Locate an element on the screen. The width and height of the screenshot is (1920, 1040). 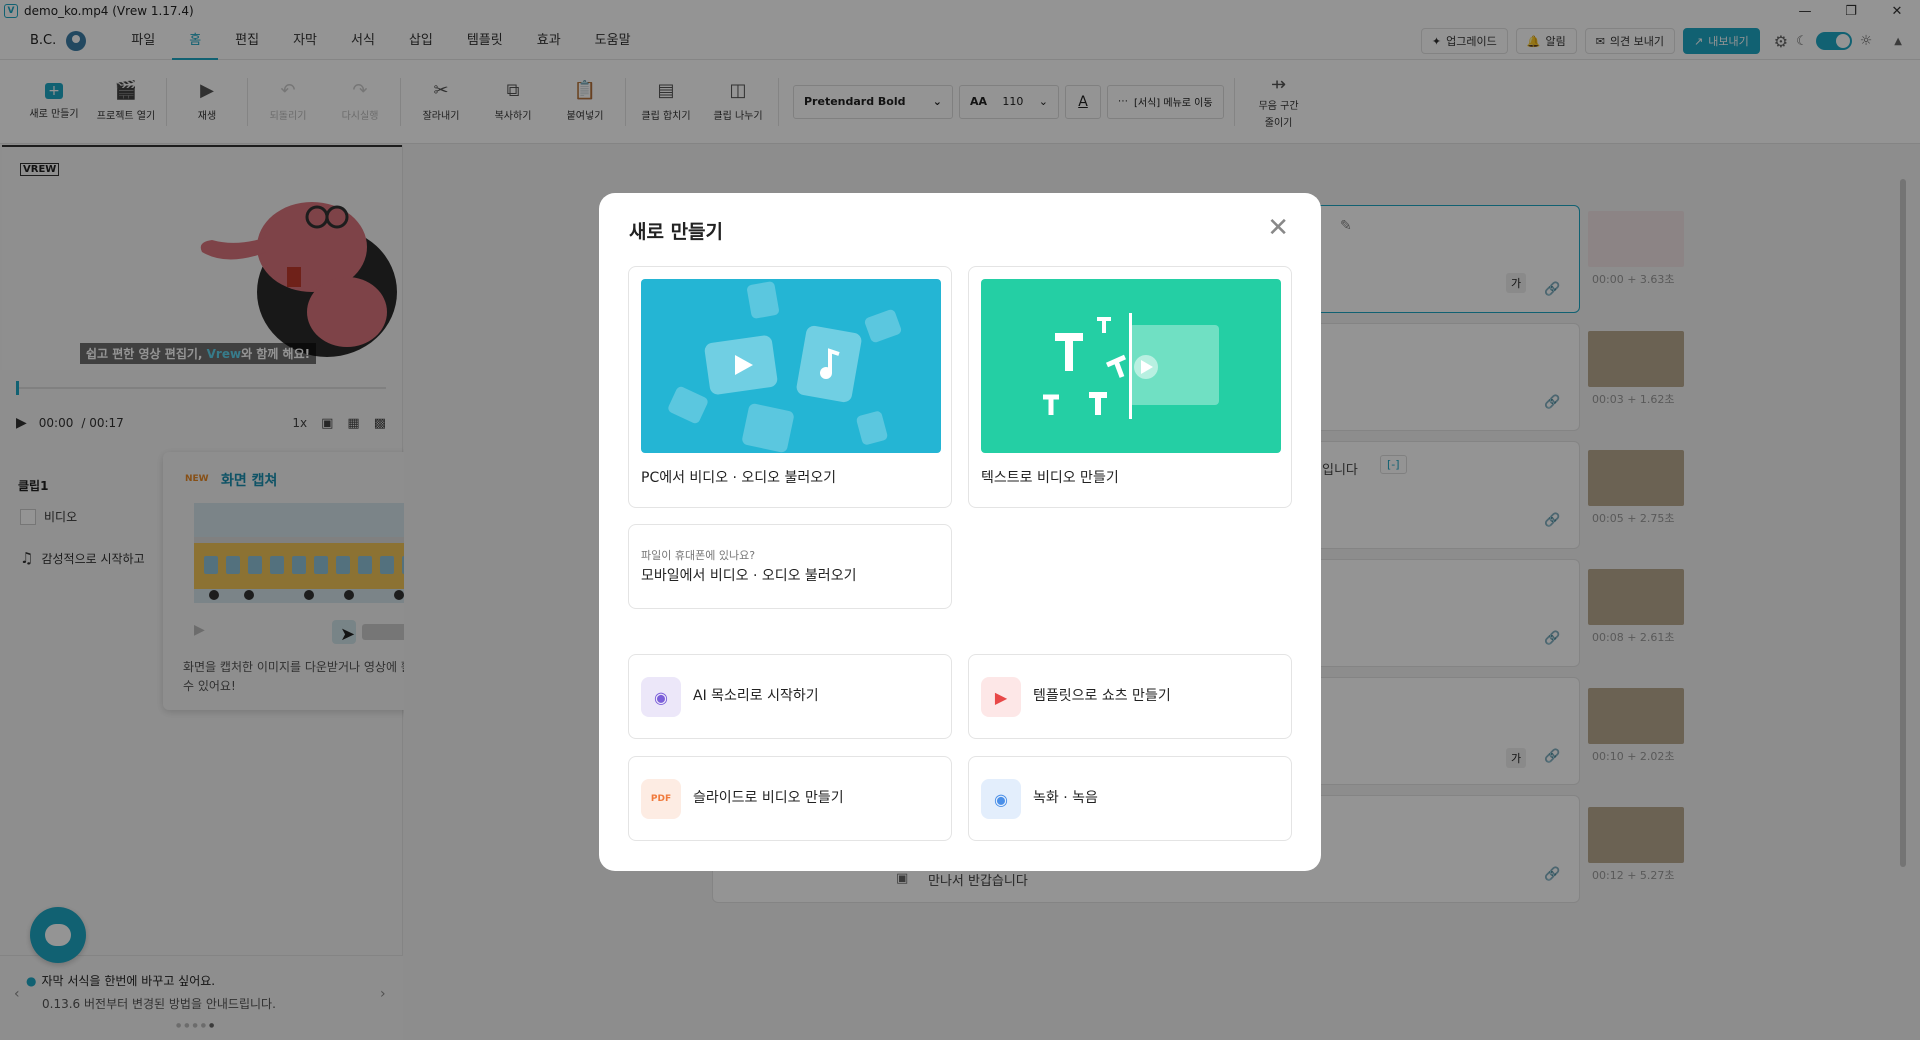
pdf-icon: PDF is located at coordinates (661, 799).